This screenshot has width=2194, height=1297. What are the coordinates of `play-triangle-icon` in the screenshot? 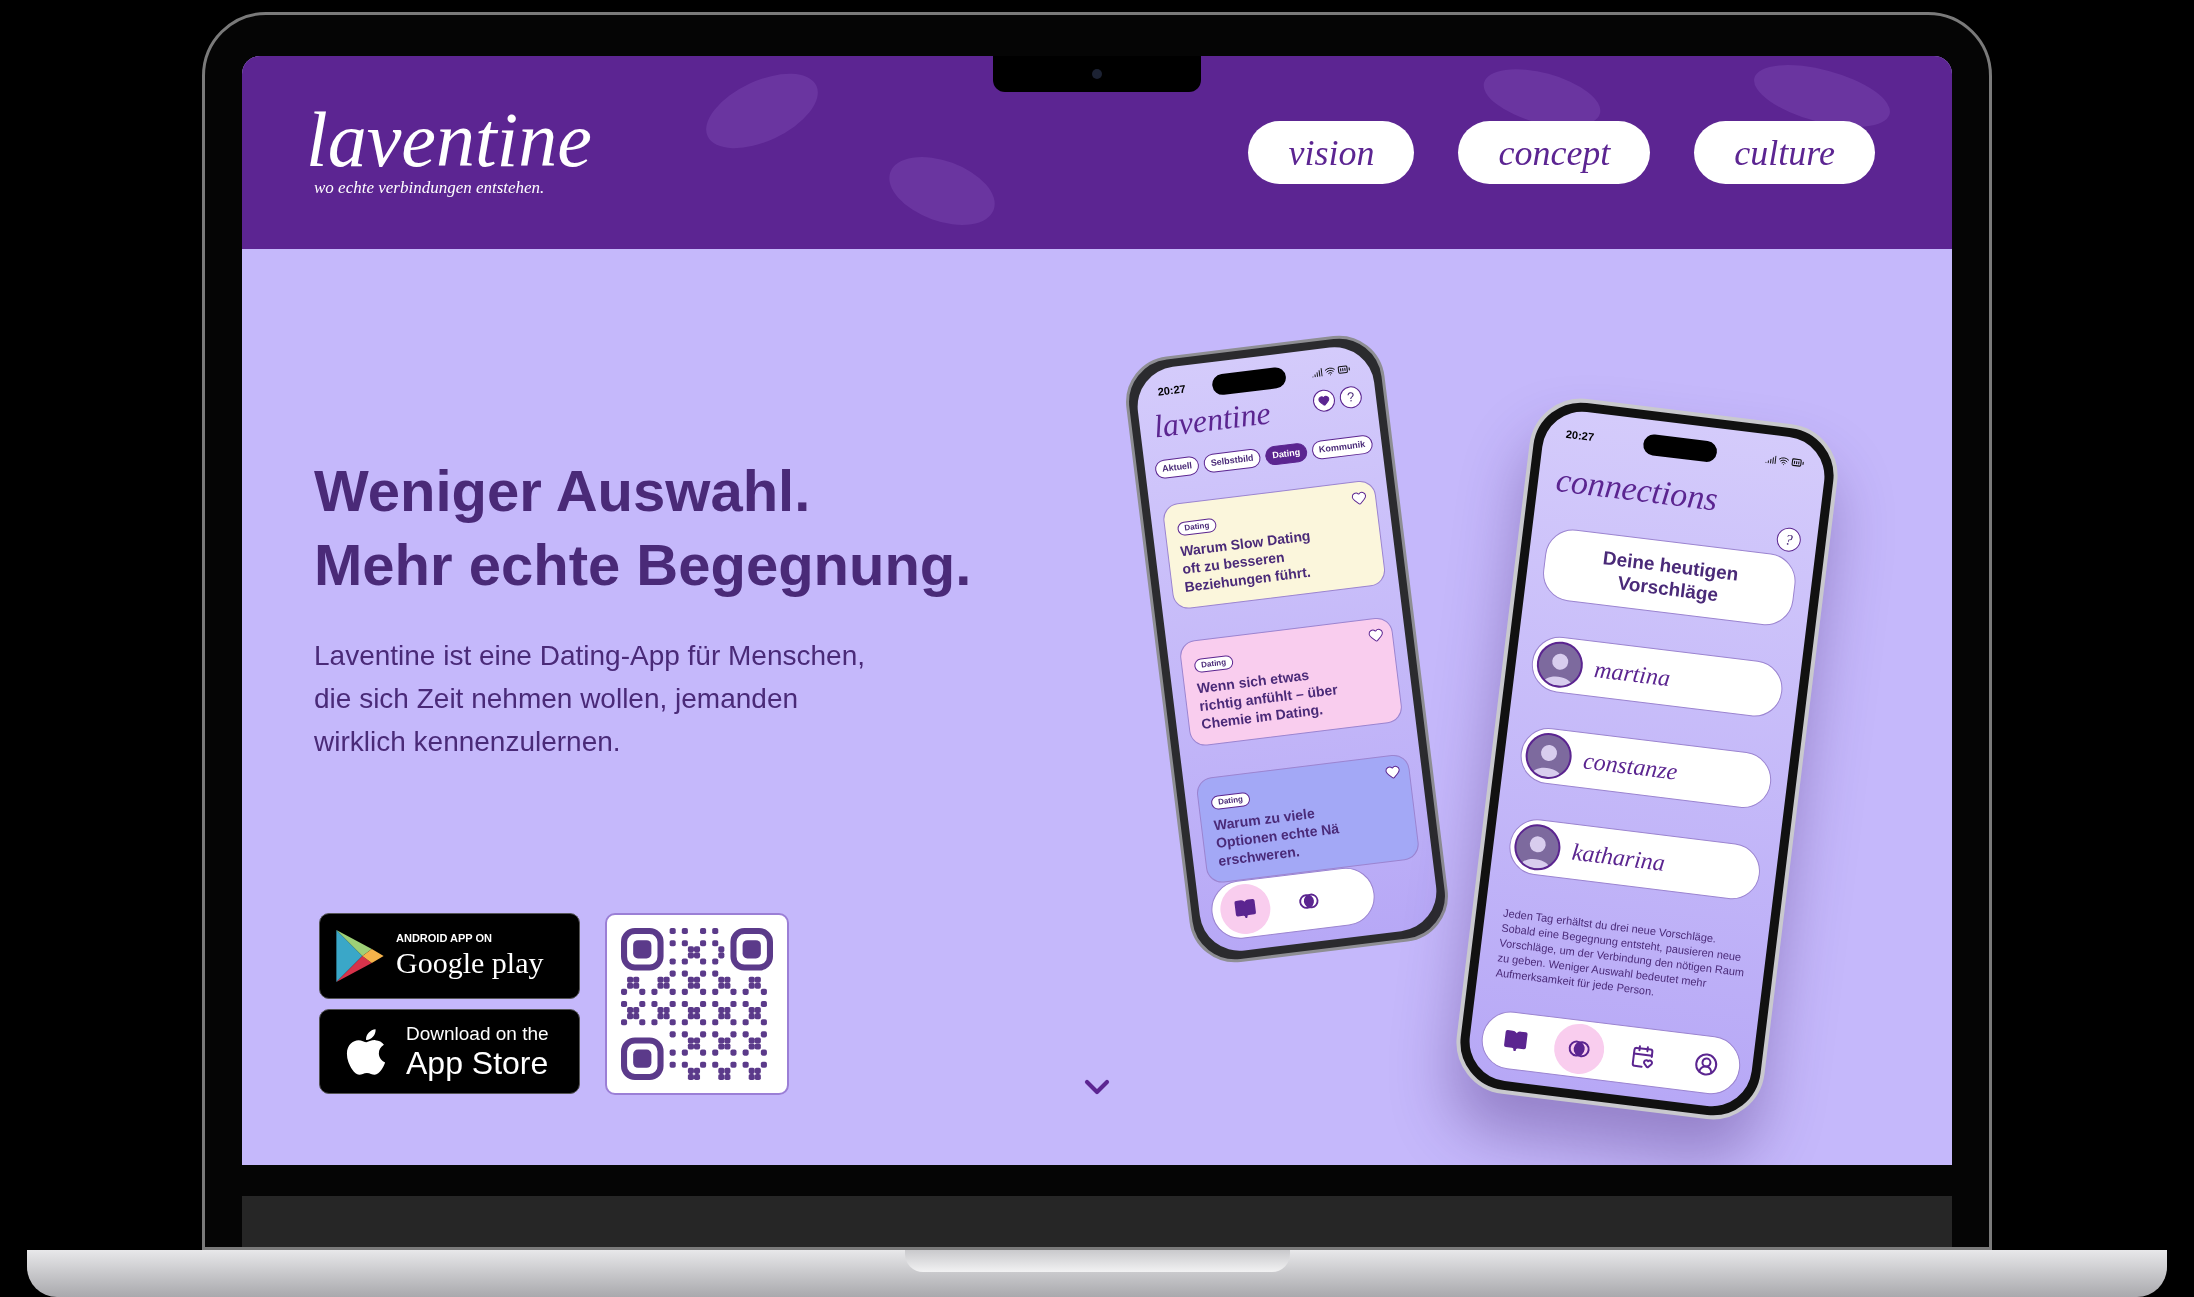 It's located at (360, 956).